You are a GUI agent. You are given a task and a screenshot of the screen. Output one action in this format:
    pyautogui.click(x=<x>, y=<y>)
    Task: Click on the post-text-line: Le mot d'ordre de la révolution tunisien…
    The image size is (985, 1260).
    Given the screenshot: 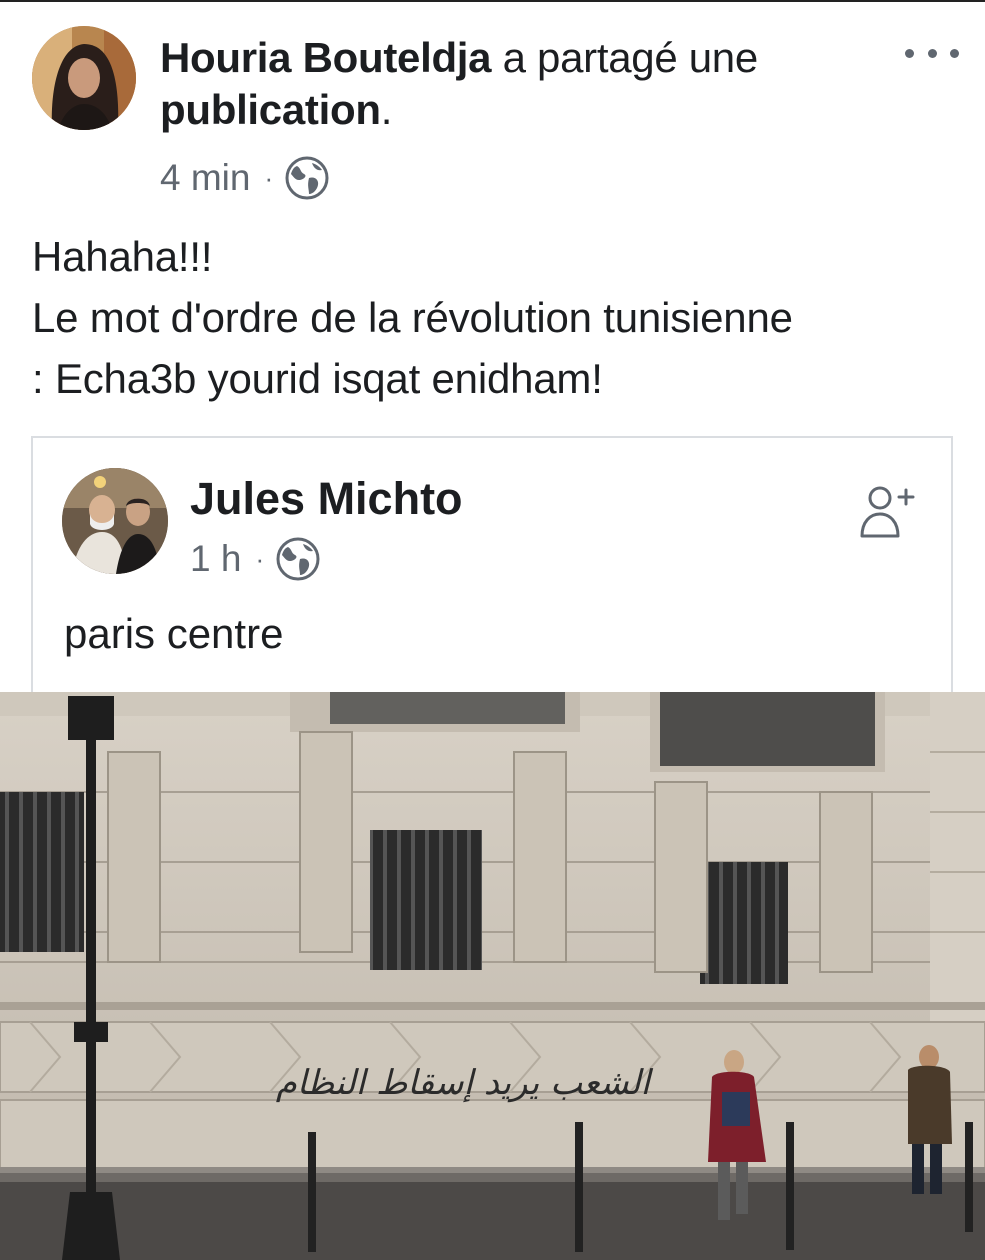 What is the action you would take?
    pyautogui.click(x=412, y=317)
    